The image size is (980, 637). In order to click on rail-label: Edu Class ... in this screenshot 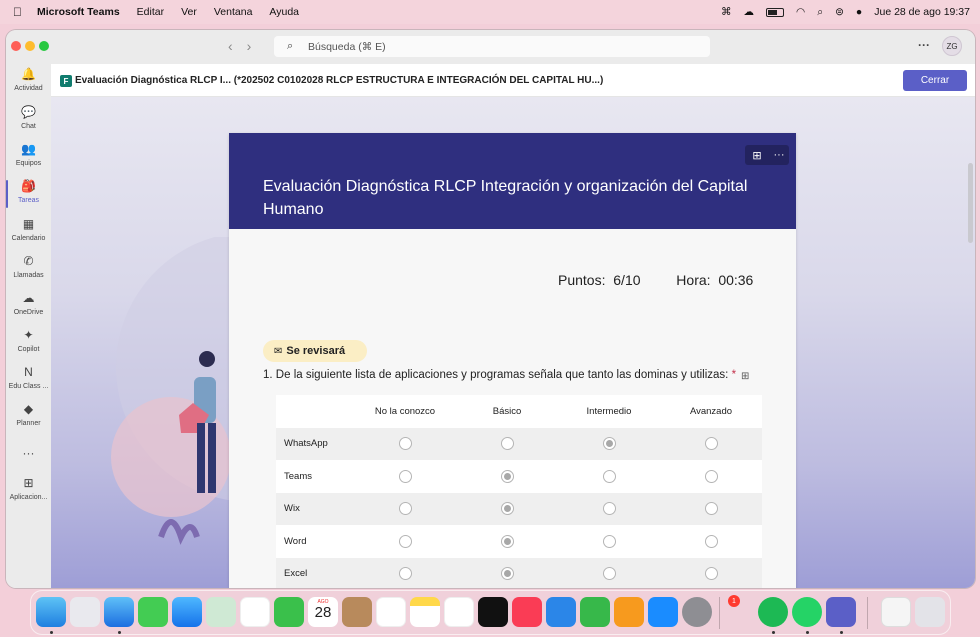, I will do `click(28, 386)`.